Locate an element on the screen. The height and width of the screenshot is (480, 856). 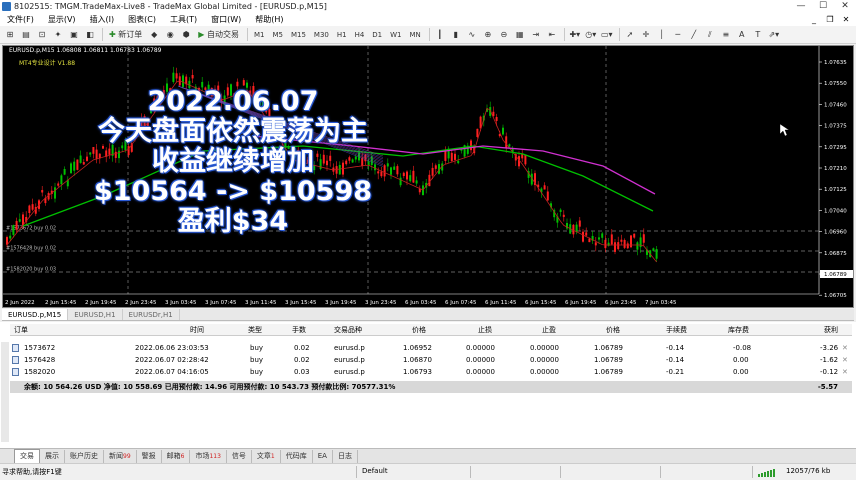
periods-icon: ◷▾ is located at coordinates (591, 35).